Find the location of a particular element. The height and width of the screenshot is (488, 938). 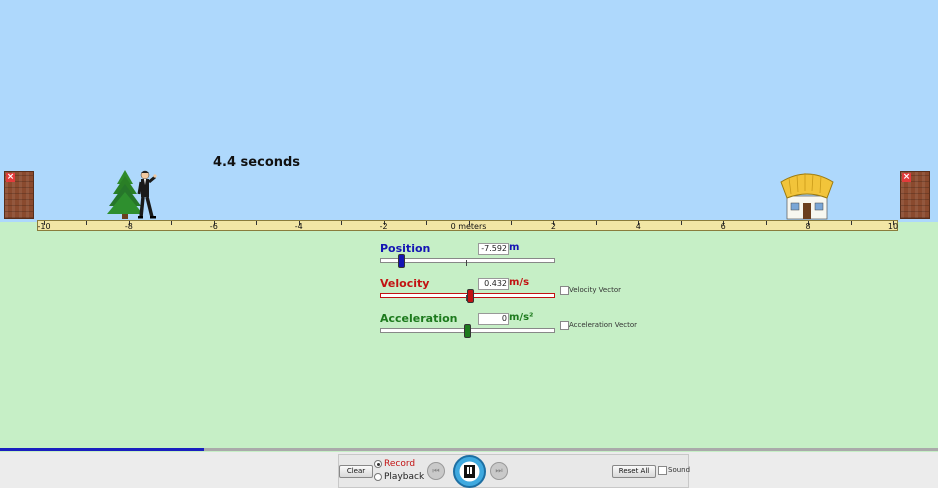

playback-radio is located at coordinates (378, 477).